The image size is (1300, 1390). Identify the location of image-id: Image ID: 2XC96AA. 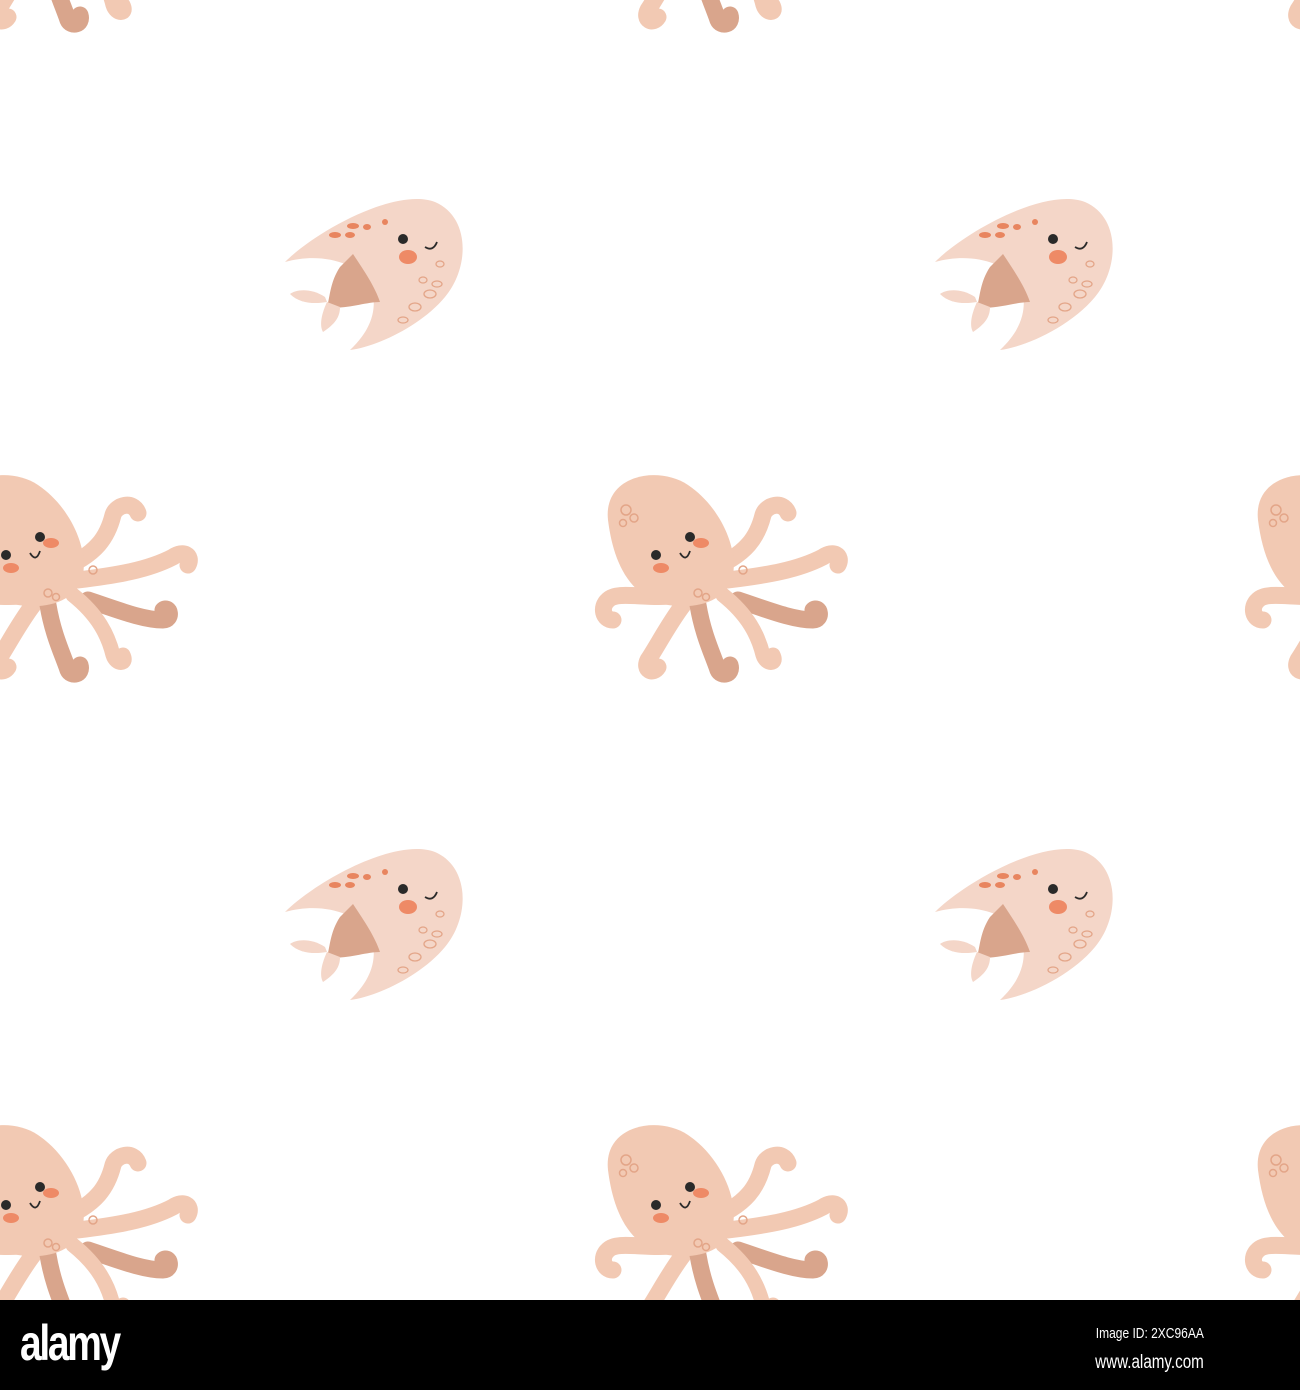
(1149, 1333).